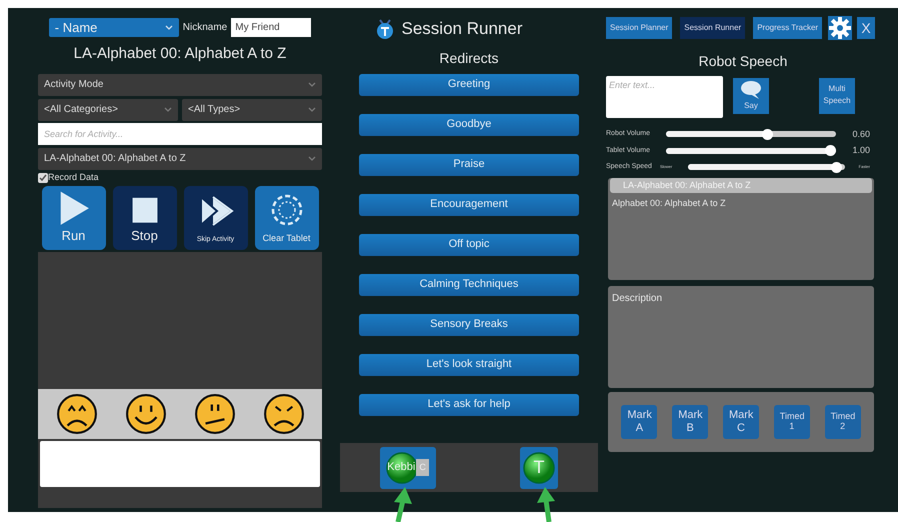  Describe the element at coordinates (840, 28) in the screenshot. I see `settings-icon` at that location.